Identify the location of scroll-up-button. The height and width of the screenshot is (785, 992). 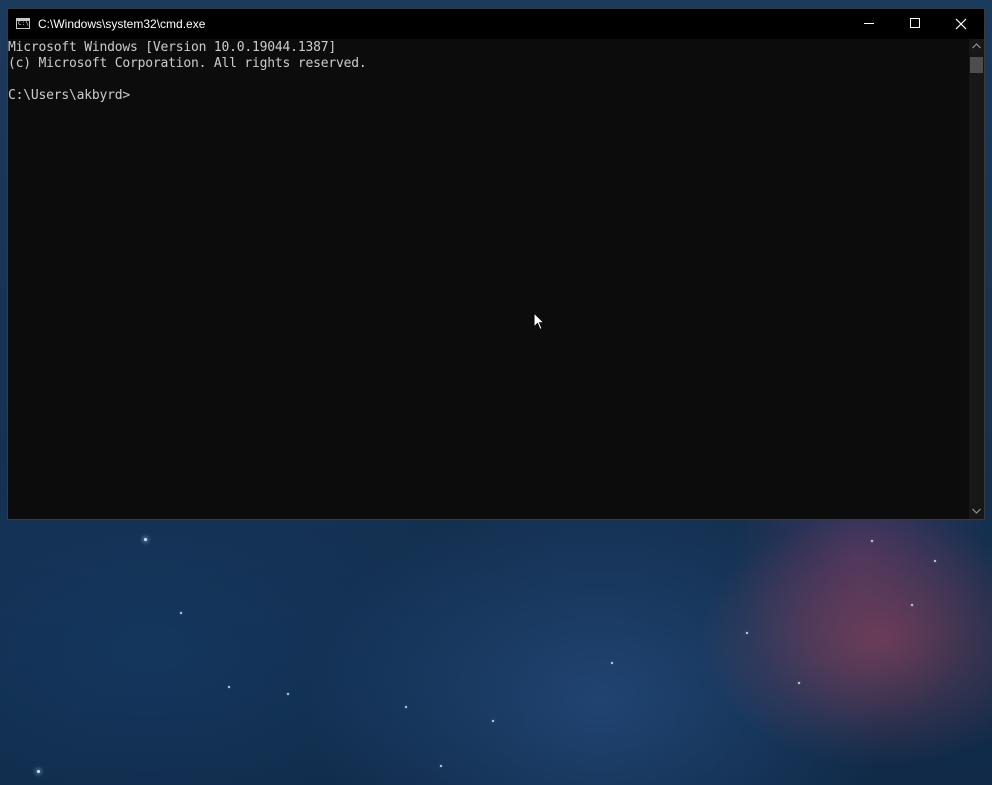
(976, 46).